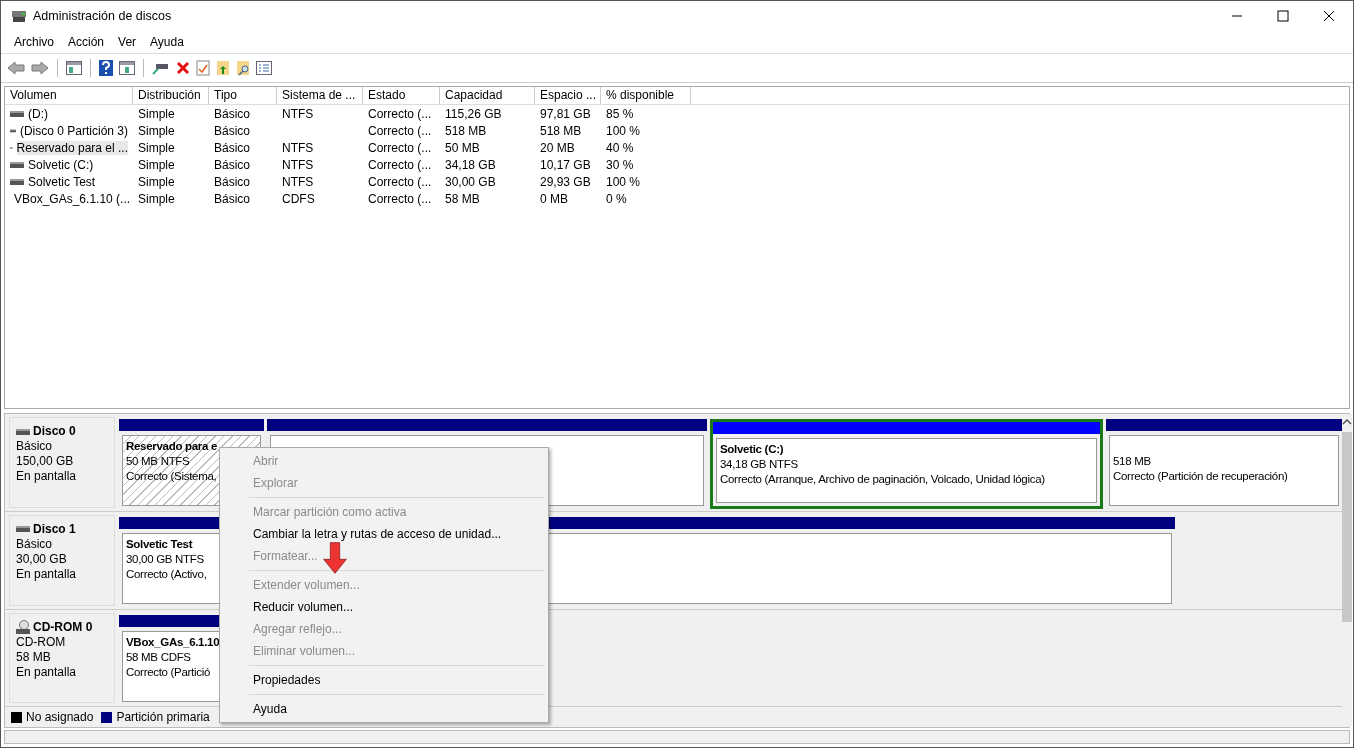 The image size is (1354, 748). I want to click on partition-name: Solvetic (C:), so click(752, 449).